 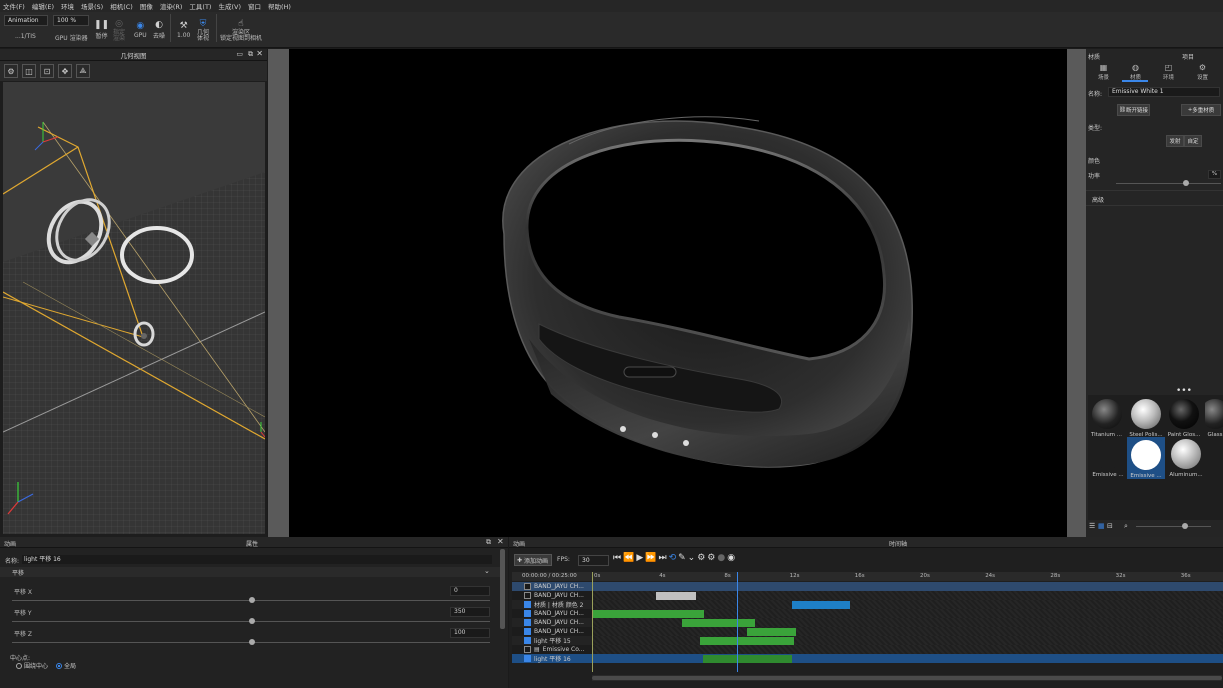 I want to click on tree-view-icon: ⊟, so click(x=1110, y=526).